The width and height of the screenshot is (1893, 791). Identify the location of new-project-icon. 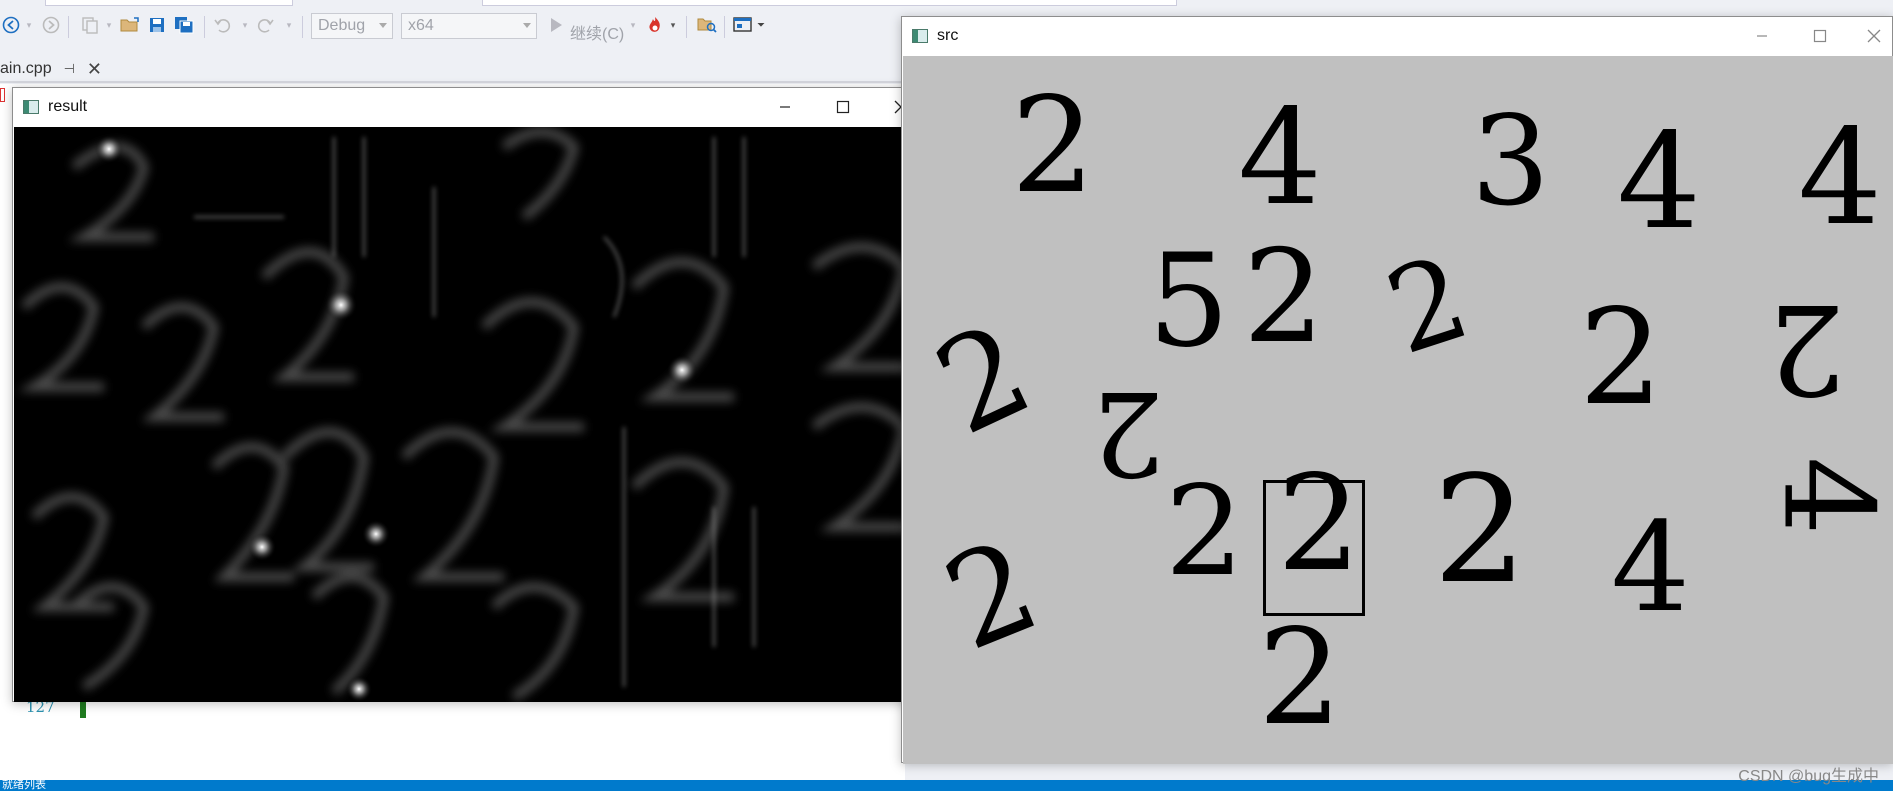
(90, 25).